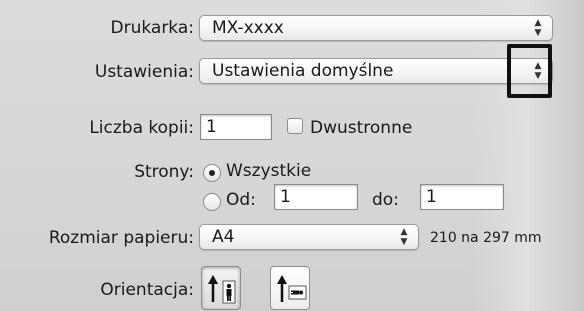 This screenshot has width=584, height=311. I want to click on paper-popup: A4 ▲ ▼, so click(309, 237).